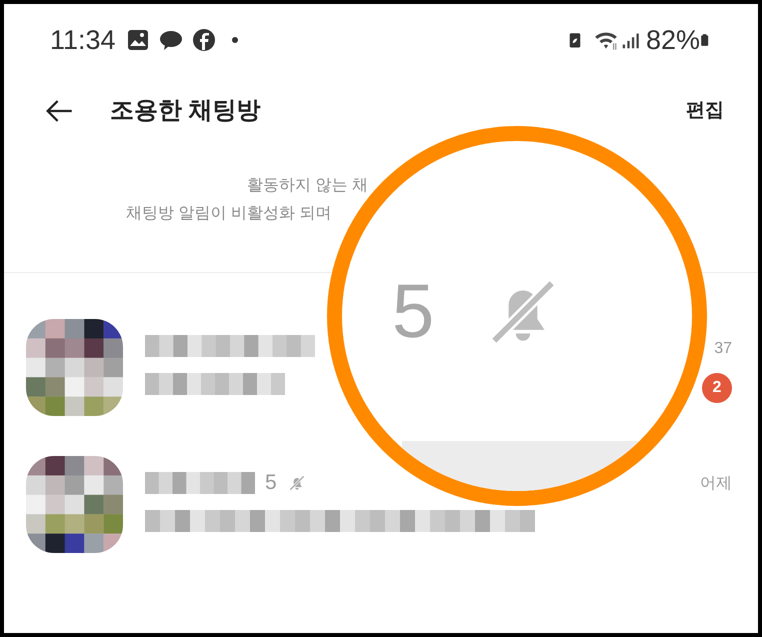 The height and width of the screenshot is (637, 762). I want to click on chat-time: 어제, so click(716, 484).